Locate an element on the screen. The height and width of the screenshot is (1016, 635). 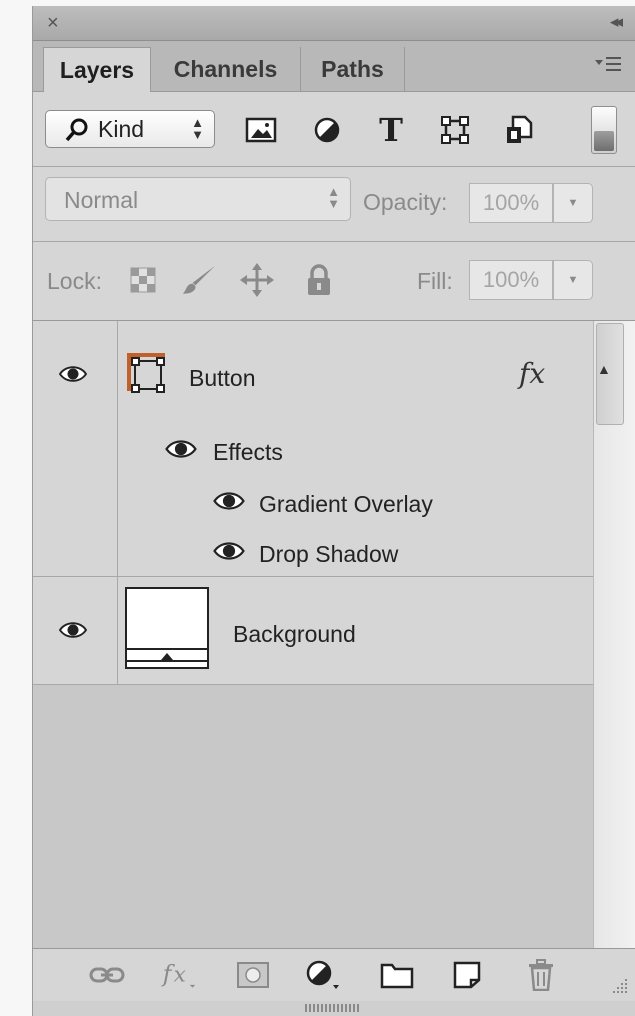
opacity-dropdown-icon: ▼ is located at coordinates (573, 203).